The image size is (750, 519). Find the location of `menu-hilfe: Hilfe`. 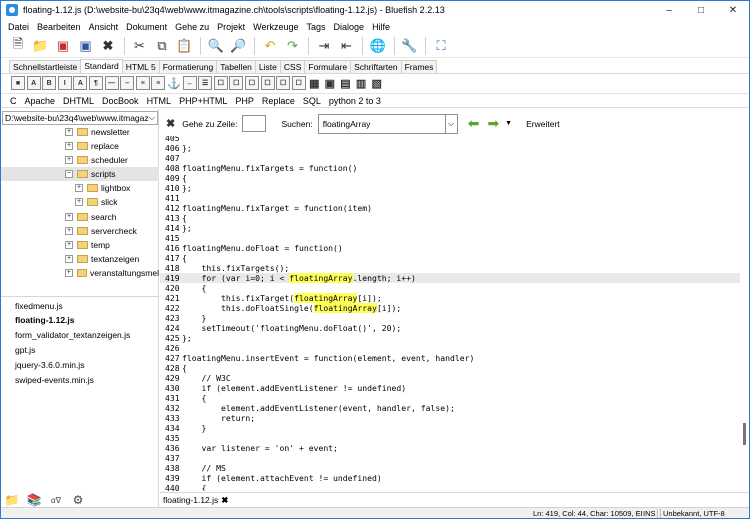

menu-hilfe: Hilfe is located at coordinates (381, 27).